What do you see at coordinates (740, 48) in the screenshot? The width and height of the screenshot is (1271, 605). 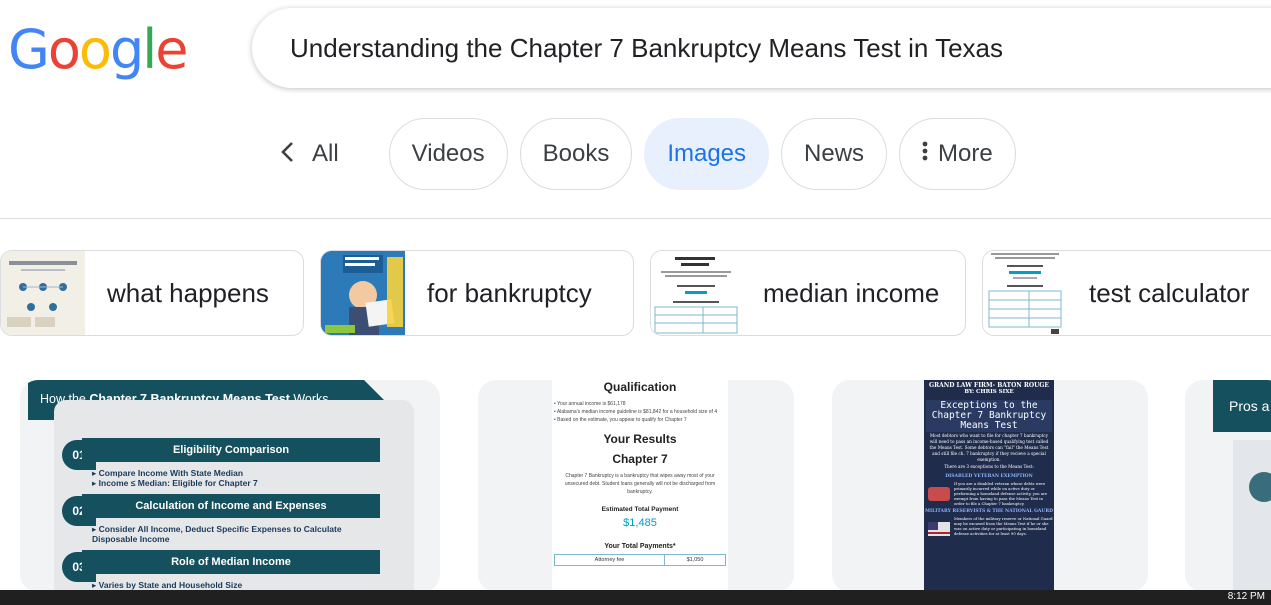 I see `search-input` at bounding box center [740, 48].